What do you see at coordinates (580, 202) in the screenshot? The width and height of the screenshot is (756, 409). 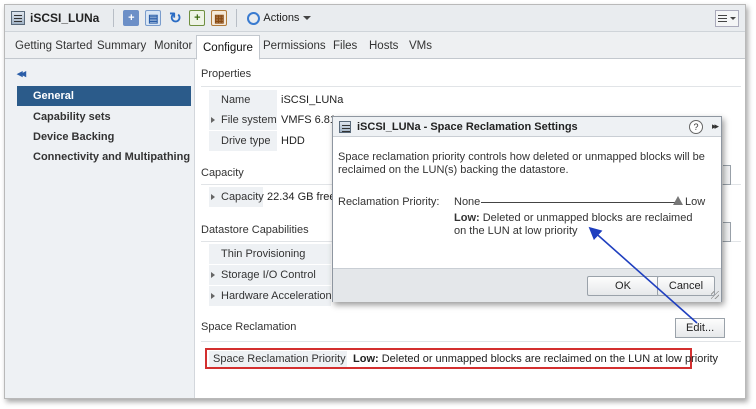 I see `priority-slider` at bounding box center [580, 202].